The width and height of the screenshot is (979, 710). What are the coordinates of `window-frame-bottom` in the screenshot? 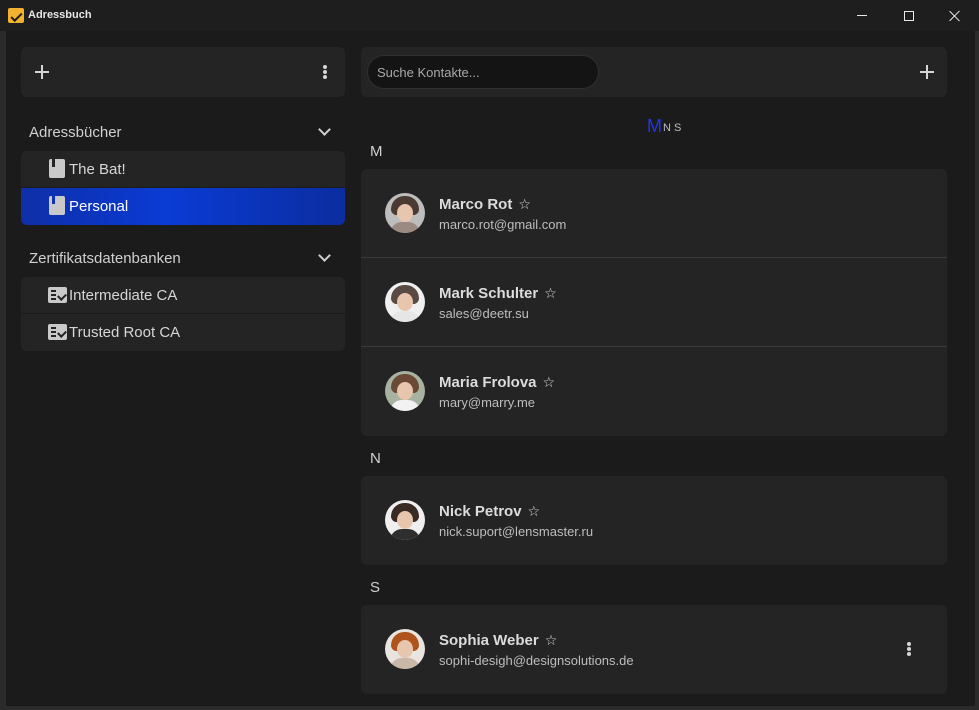 It's located at (489, 708).